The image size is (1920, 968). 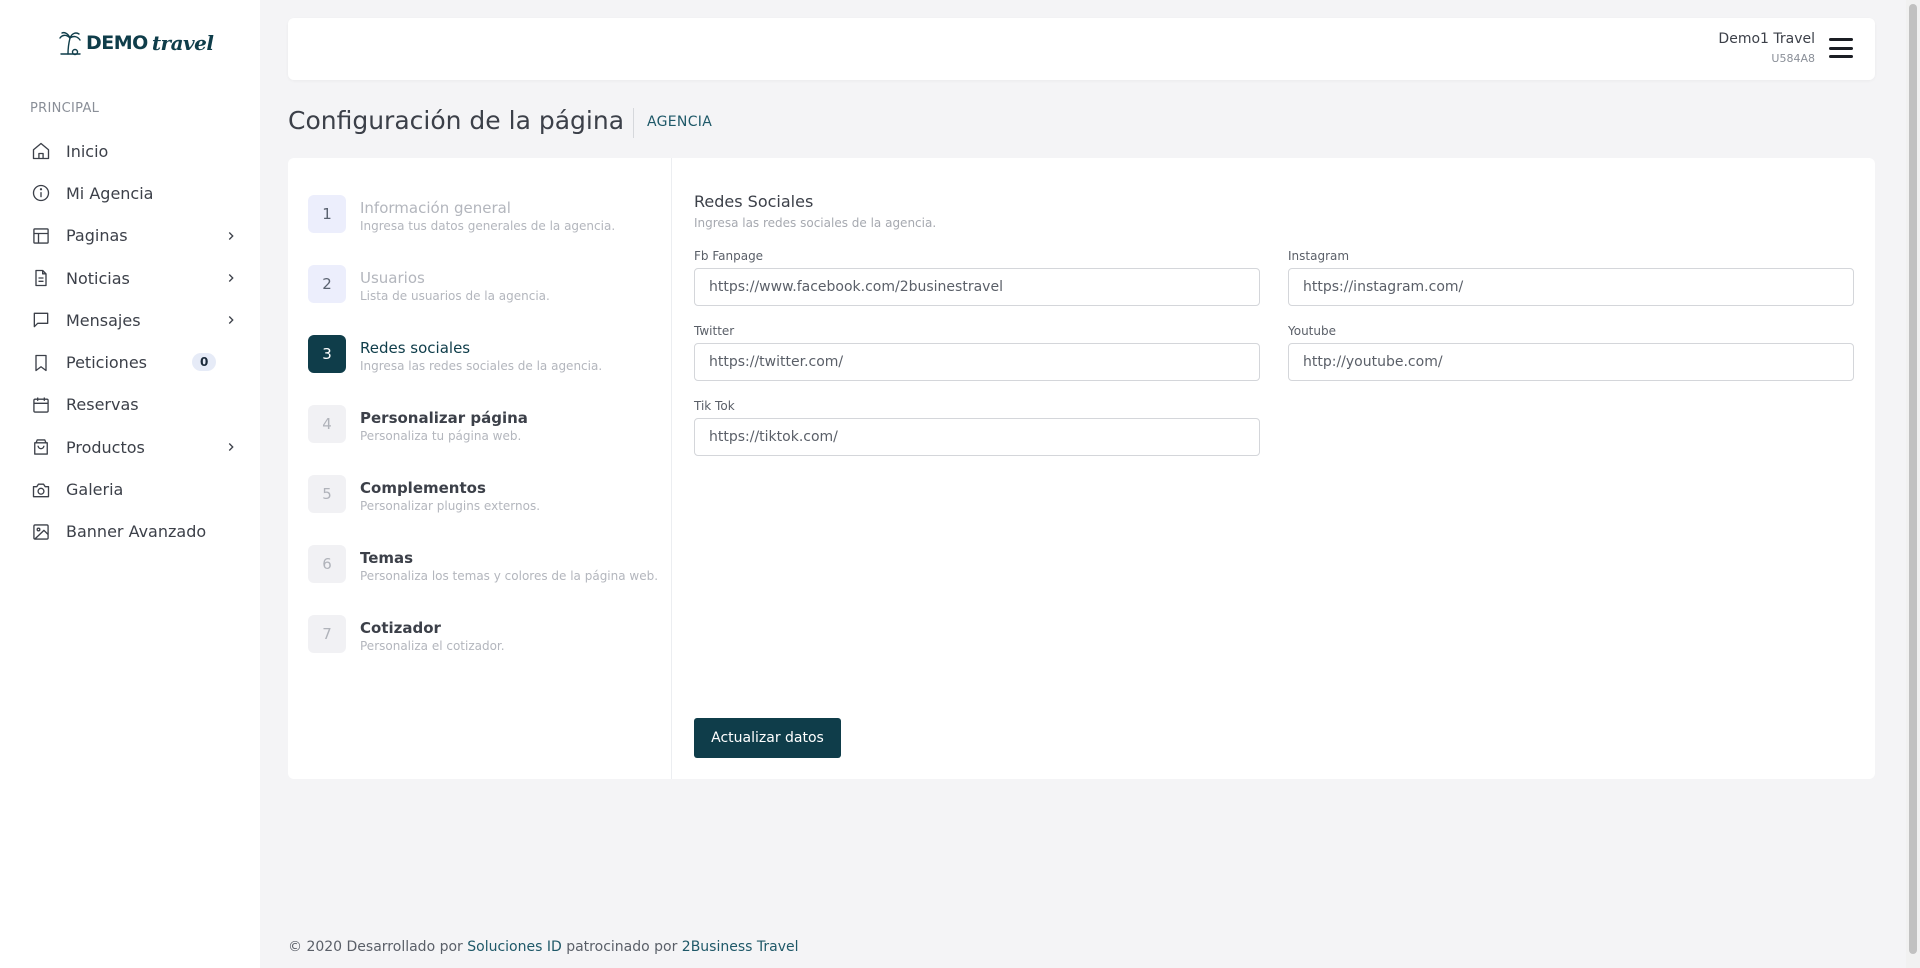 I want to click on sidebar-item-inicio: Inicio, so click(x=130, y=151).